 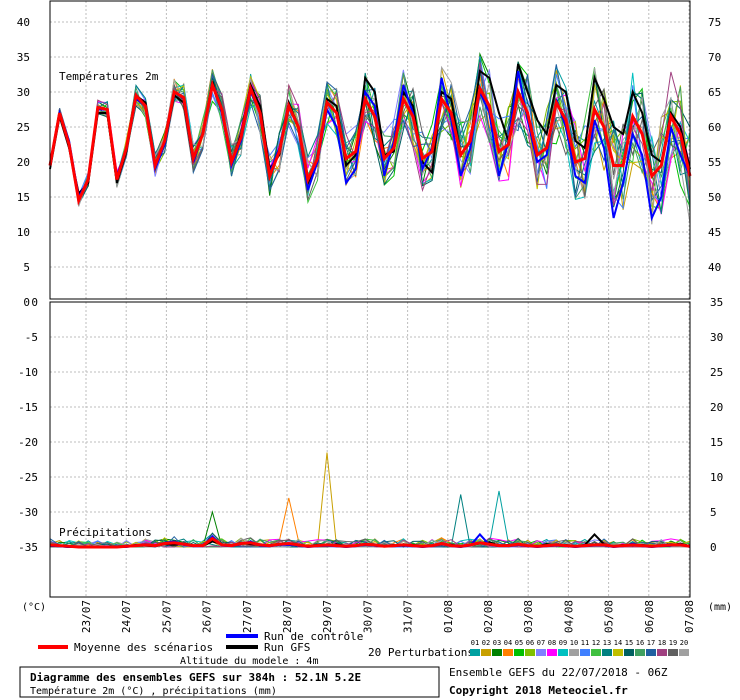 What do you see at coordinates (105, 532) in the screenshot?
I see `precipitation-panel-title: Précipitations` at bounding box center [105, 532].